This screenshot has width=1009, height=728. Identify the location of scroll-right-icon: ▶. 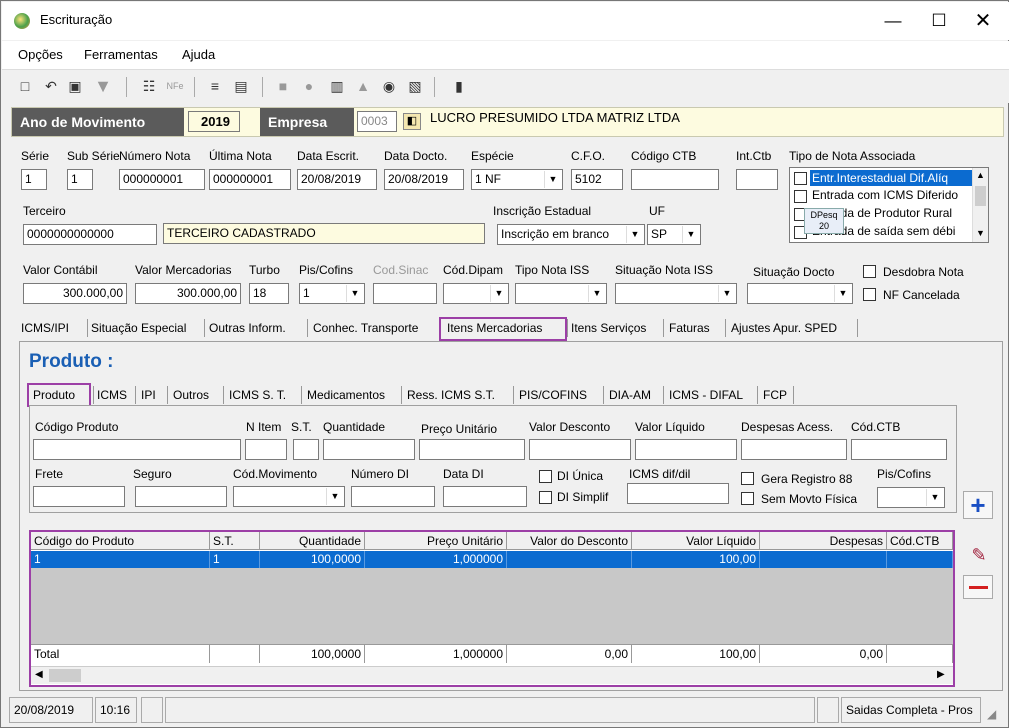
(941, 674).